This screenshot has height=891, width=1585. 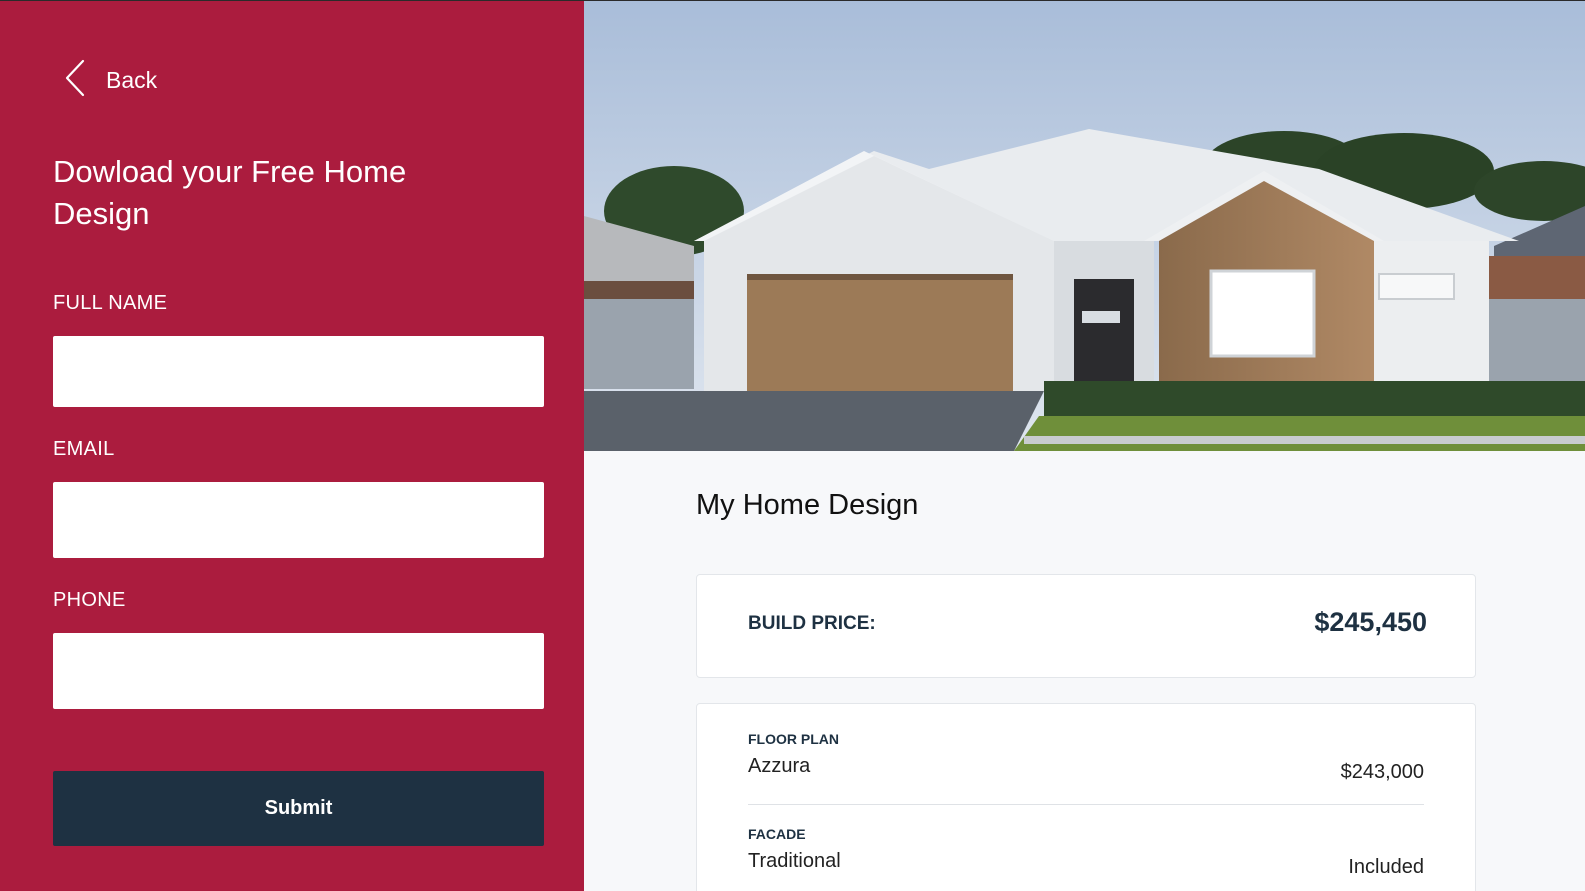 What do you see at coordinates (1086, 852) in the screenshot?
I see `list-item: FACADE Traditional Included` at bounding box center [1086, 852].